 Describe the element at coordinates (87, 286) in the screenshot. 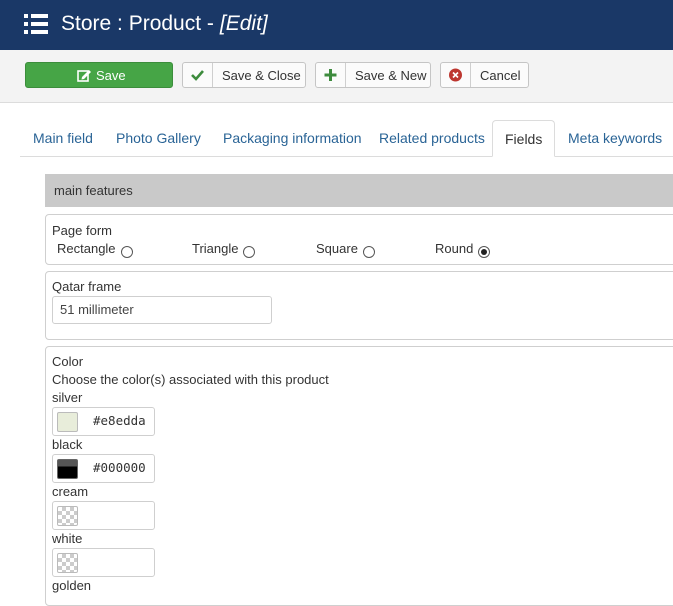

I see `qatar-frame-label: Qatar frame` at that location.